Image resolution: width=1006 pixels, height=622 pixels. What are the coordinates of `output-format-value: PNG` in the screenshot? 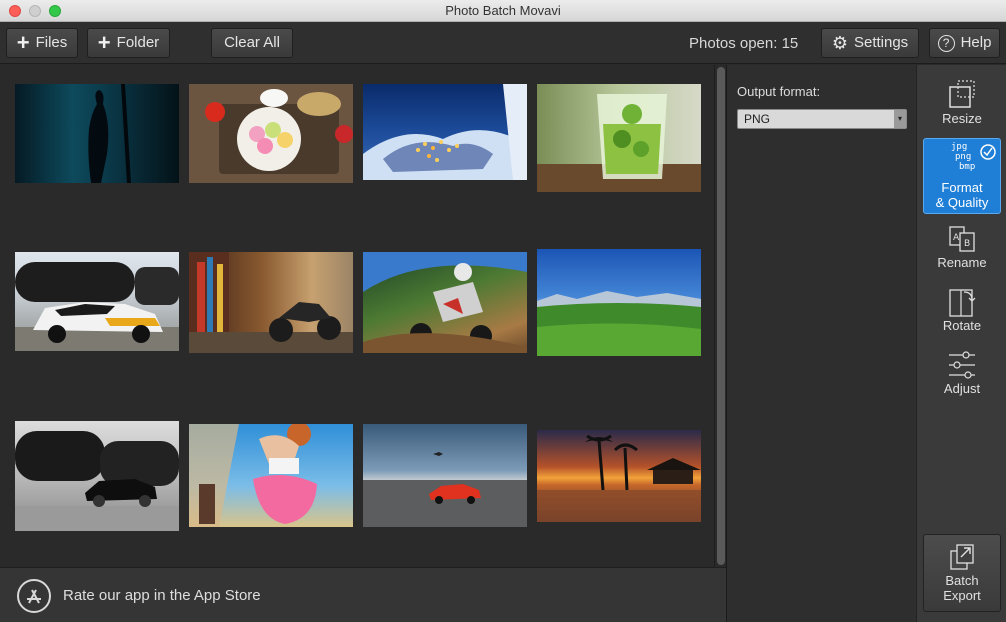 It's located at (757, 119).